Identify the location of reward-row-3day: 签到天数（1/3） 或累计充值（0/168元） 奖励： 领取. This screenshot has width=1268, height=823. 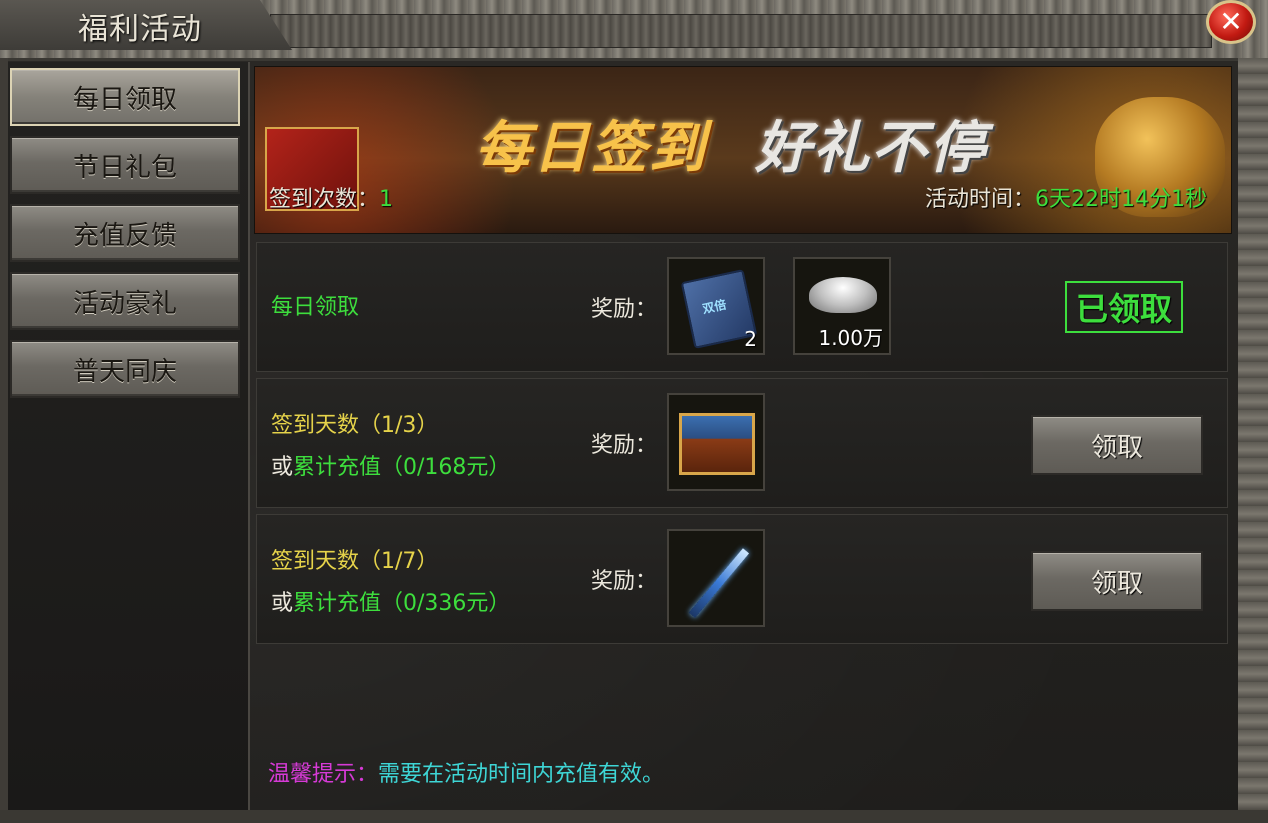
(742, 443).